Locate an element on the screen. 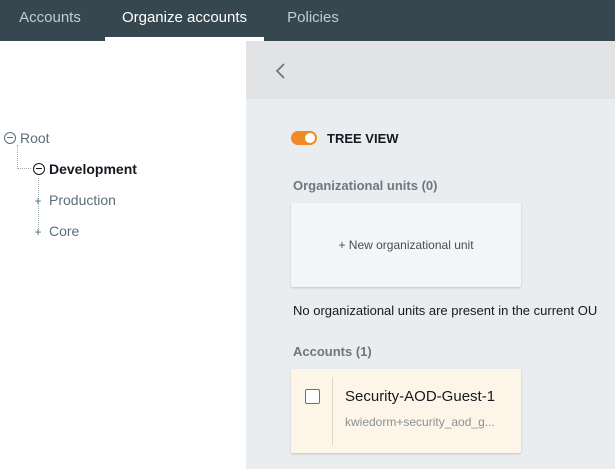  tree-node-development: Development is located at coordinates (85, 169).